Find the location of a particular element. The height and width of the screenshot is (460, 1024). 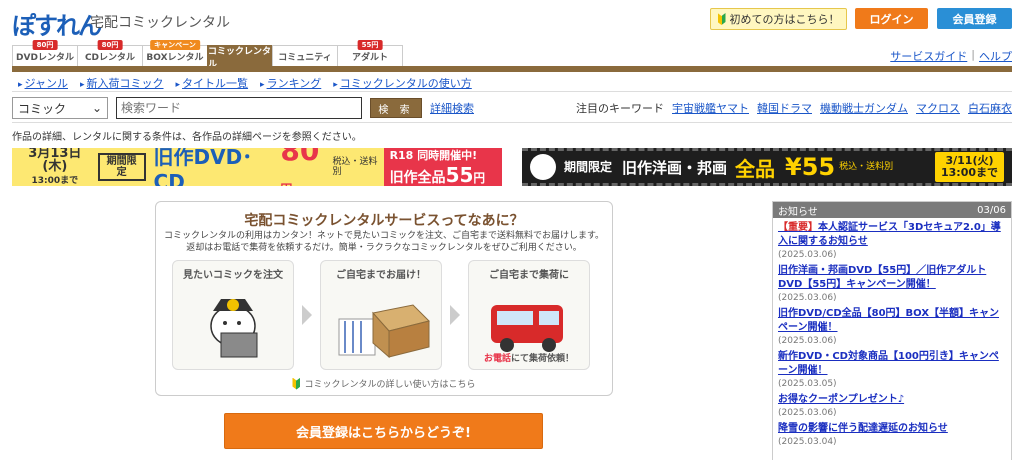

rental-steps: 見たいコミックを注文 ご自宅までお届け！ ご自宅まで集荷に お電話にて集荷依頼！ is located at coordinates (381, 315).